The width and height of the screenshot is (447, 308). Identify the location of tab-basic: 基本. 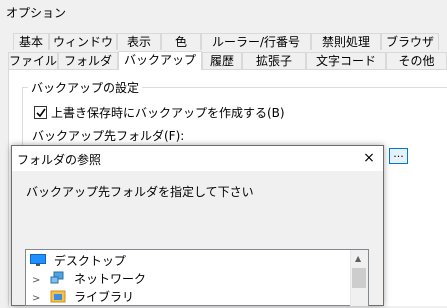
(31, 41).